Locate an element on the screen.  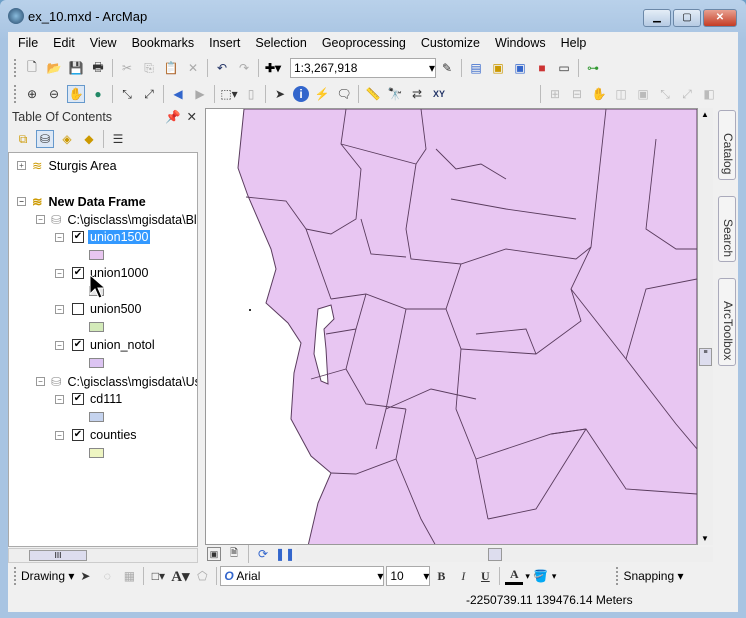
zoom-to-selected-icon: ▦ is located at coordinates (129, 576).